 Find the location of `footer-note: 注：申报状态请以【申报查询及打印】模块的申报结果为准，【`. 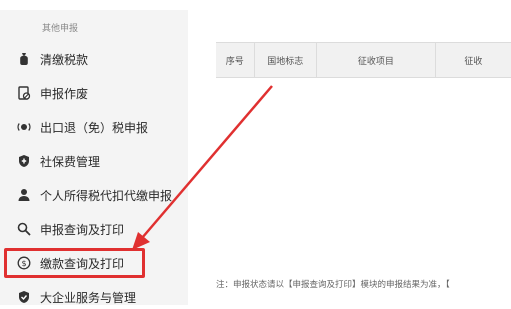

footer-note: 注：申报状态请以【申报查询及打印】模块的申报结果为准，【 is located at coordinates (333, 285).